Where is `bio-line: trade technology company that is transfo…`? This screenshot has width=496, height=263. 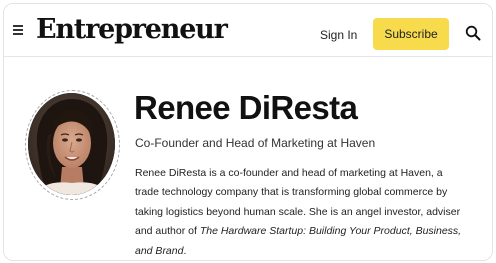
bio-line: trade technology company that is transfo… is located at coordinates (291, 192).